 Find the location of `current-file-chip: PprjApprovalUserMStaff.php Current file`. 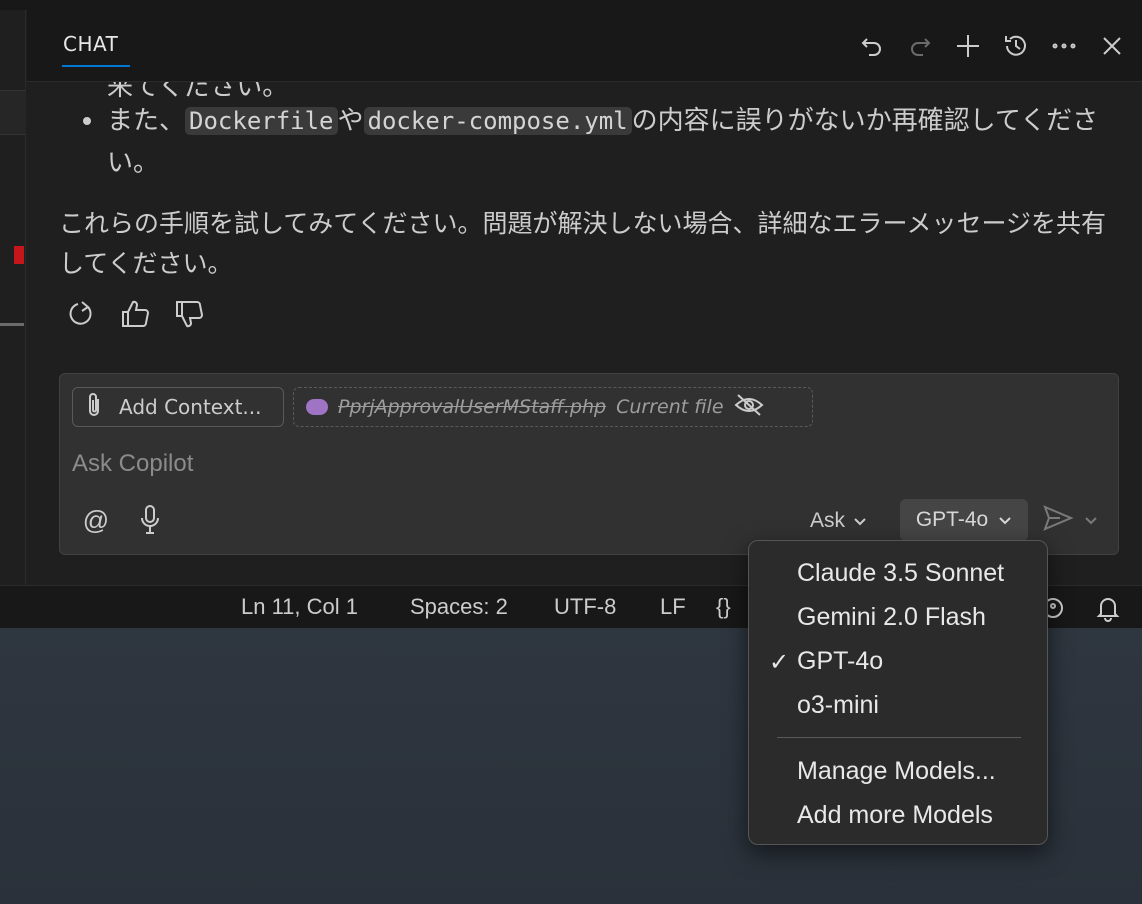

current-file-chip: PprjApprovalUserMStaff.php Current file is located at coordinates (553, 407).